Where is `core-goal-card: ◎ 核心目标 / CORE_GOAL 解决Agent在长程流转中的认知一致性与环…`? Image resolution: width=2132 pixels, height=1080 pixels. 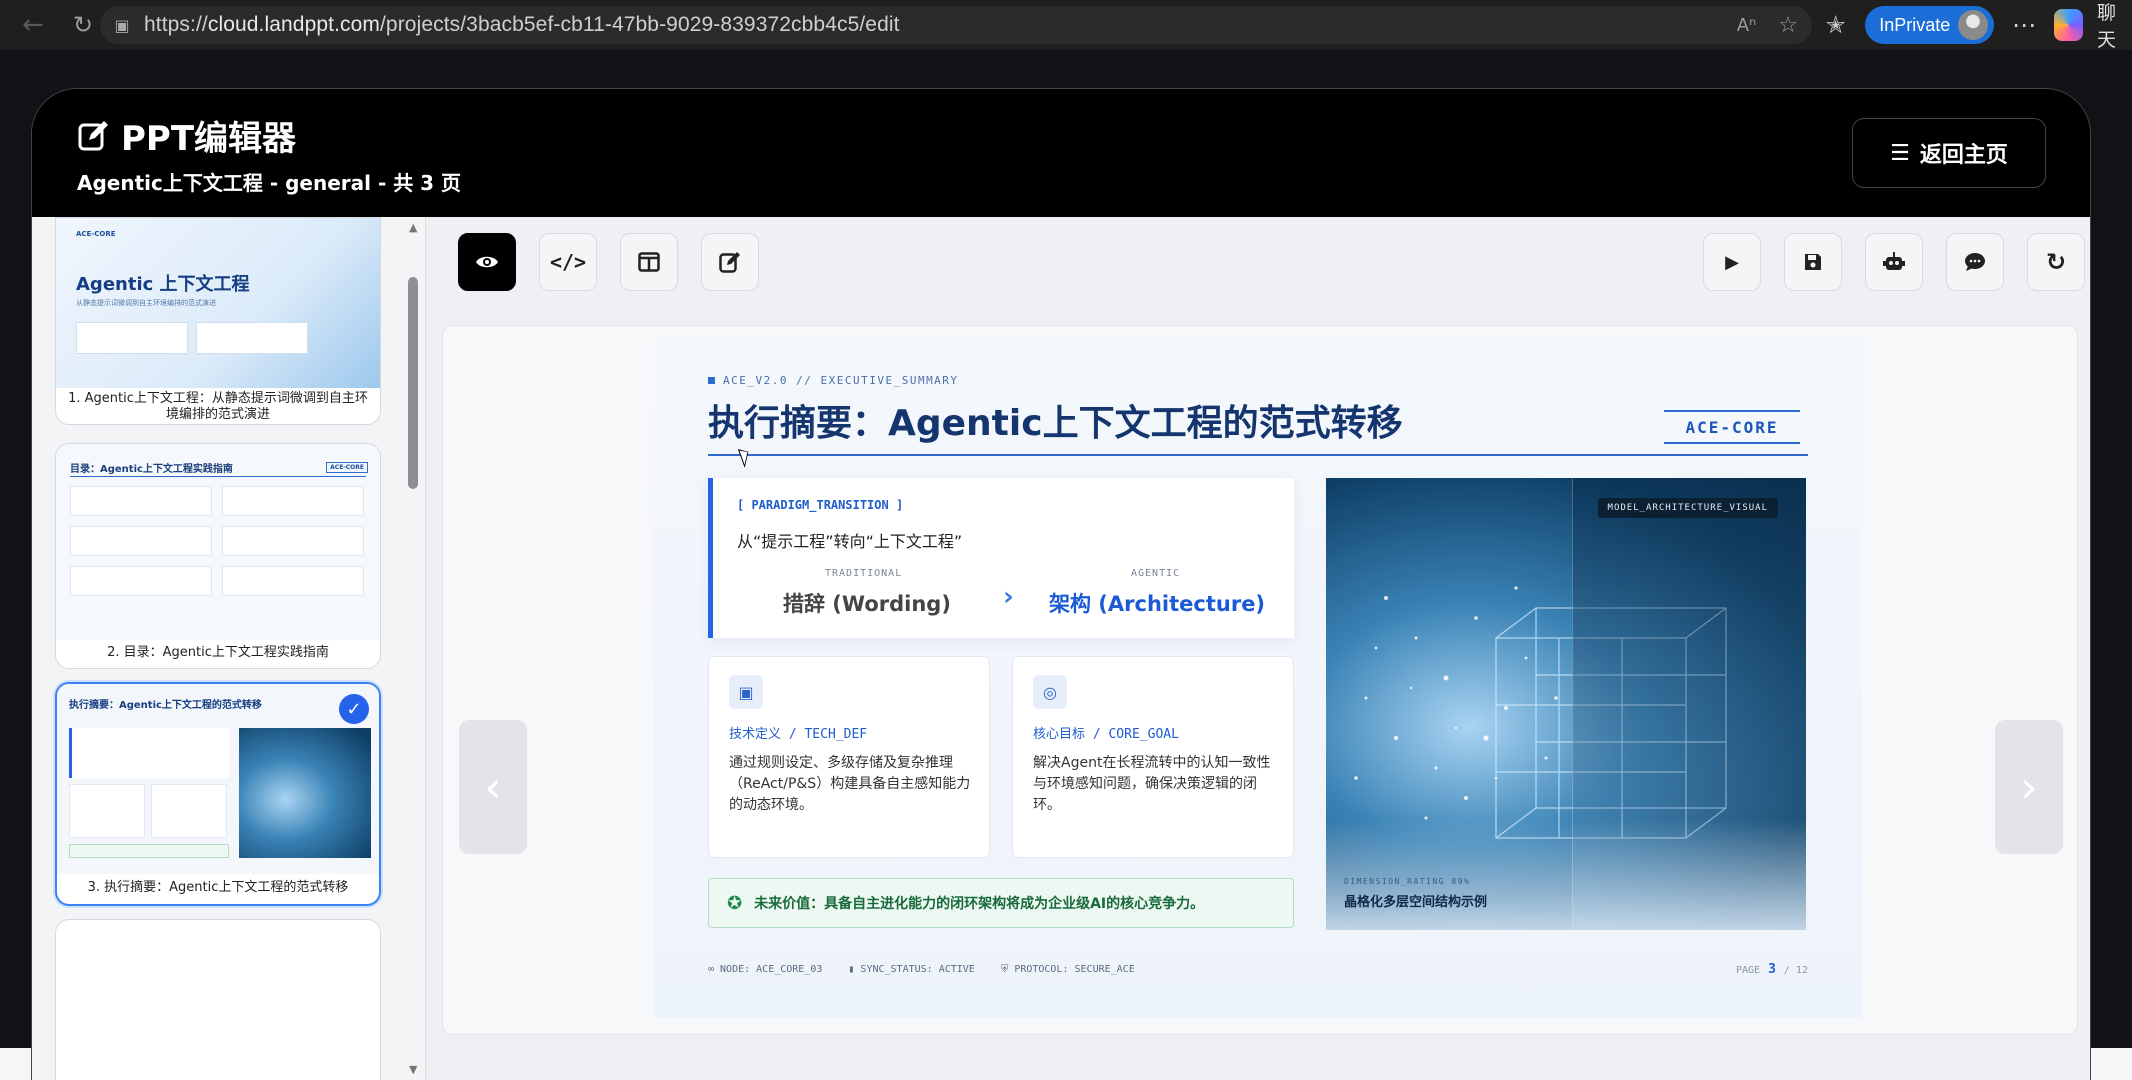 core-goal-card: ◎ 核心目标 / CORE_GOAL 解决Agent在长程流转中的认知一致性与环… is located at coordinates (1153, 757).